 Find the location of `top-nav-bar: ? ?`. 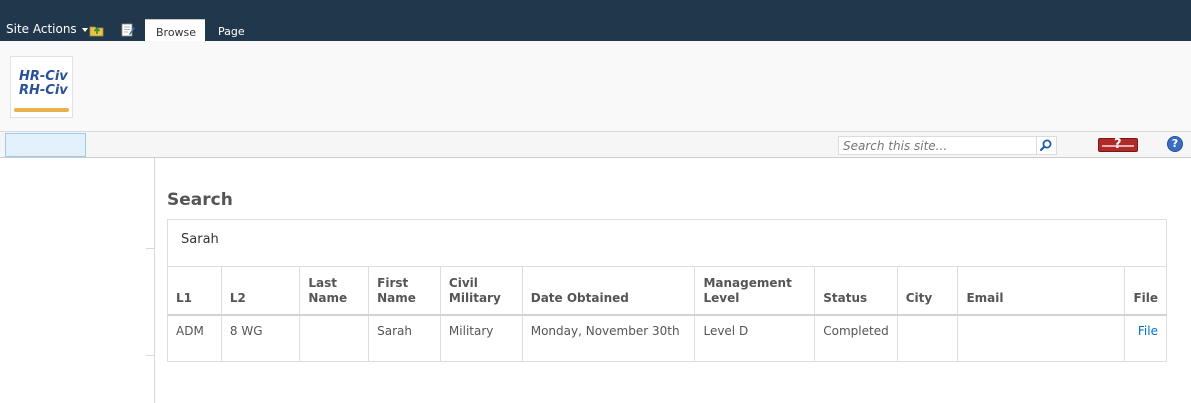

top-nav-bar: ? ? is located at coordinates (595, 144).